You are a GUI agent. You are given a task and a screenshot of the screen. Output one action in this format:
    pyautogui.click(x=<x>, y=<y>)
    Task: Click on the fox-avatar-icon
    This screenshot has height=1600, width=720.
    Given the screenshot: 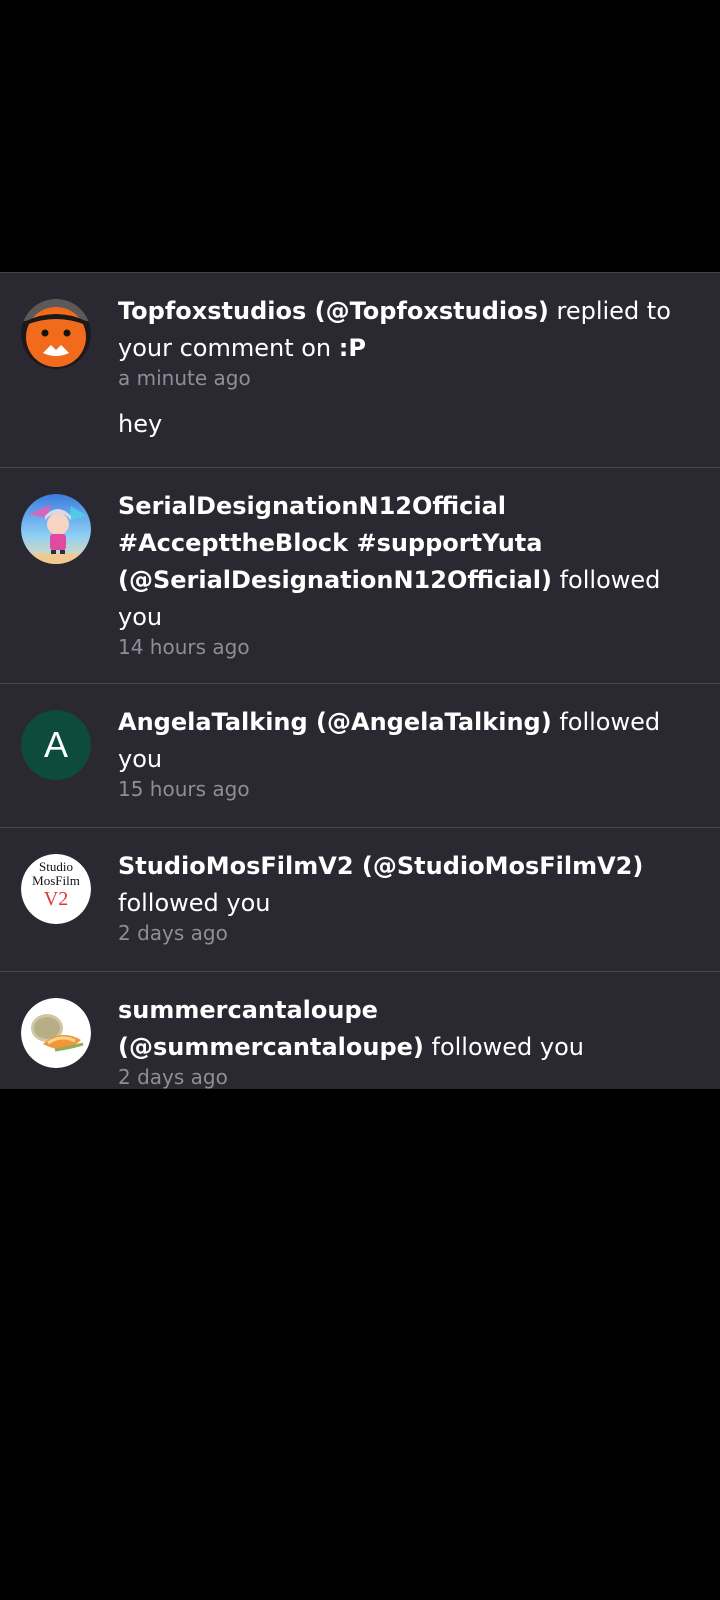 What is the action you would take?
    pyautogui.click(x=56, y=334)
    